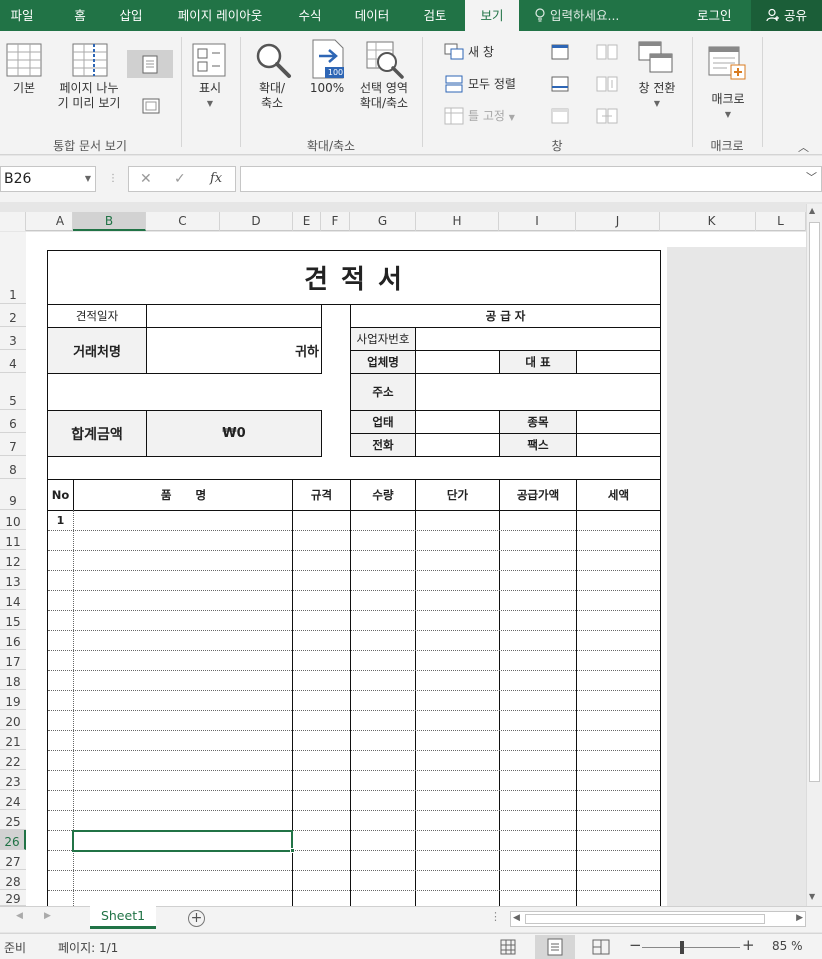 This screenshot has height=959, width=822. Describe the element at coordinates (216, 179) in the screenshot. I see `insert-function-icon: fx` at that location.